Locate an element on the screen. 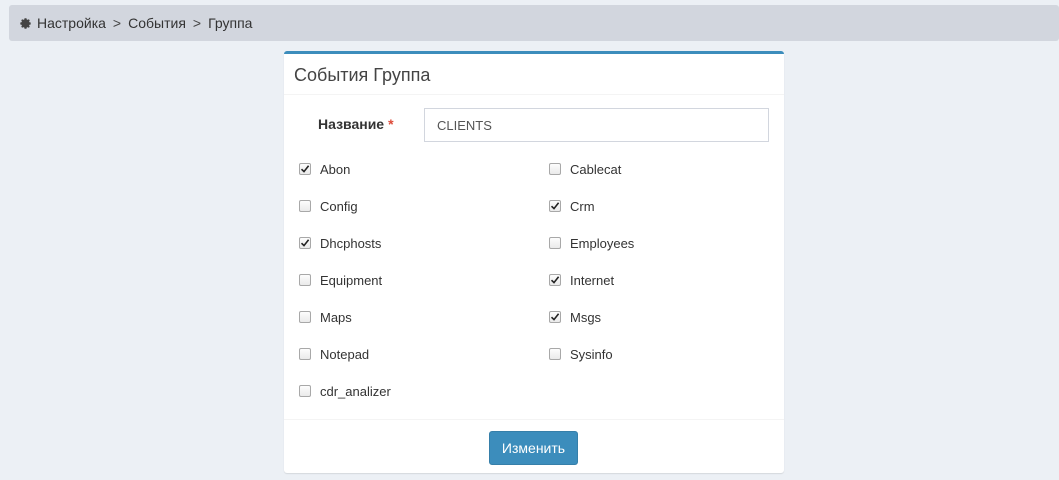 This screenshot has width=1059, height=480. module-checkbox-sysinfo: Sysinfo is located at coordinates (581, 354).